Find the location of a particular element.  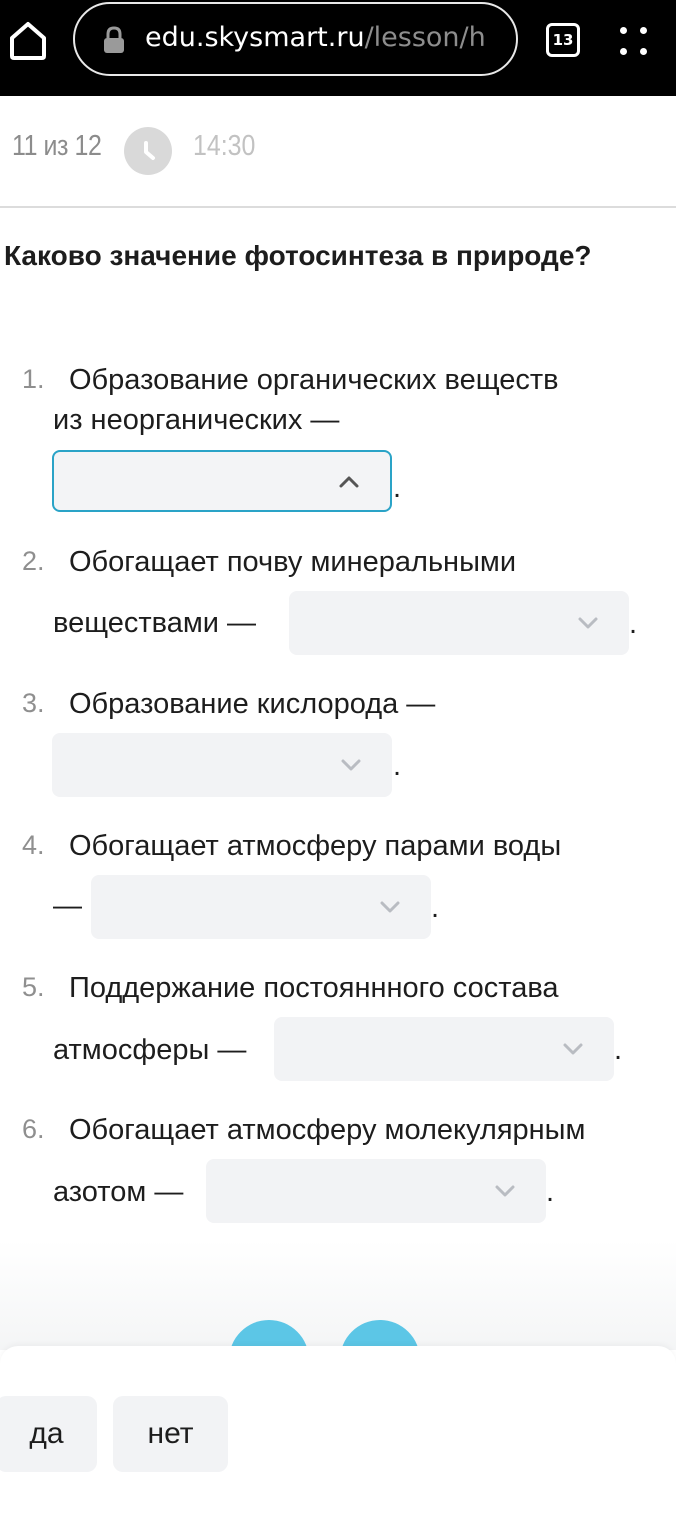

more-menu-button is located at coordinates (634, 42).